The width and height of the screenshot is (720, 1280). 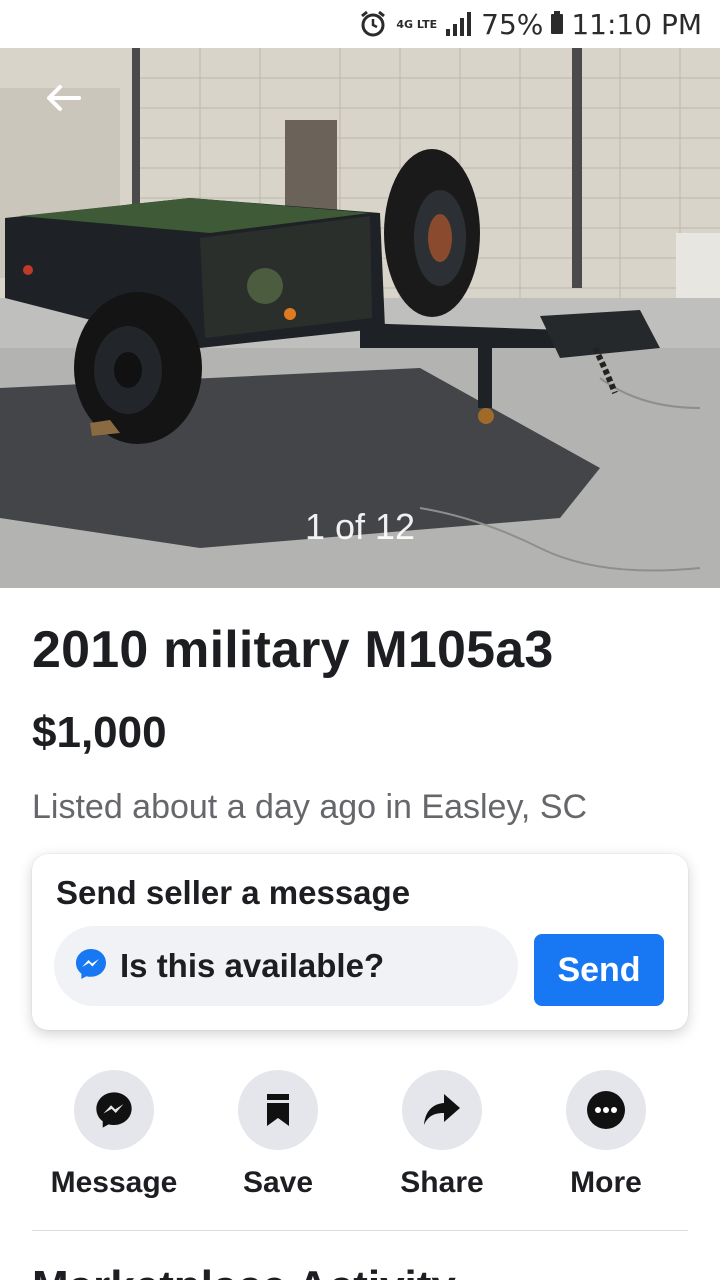 I want to click on action-row: Message Save Share More, so click(x=360, y=1140).